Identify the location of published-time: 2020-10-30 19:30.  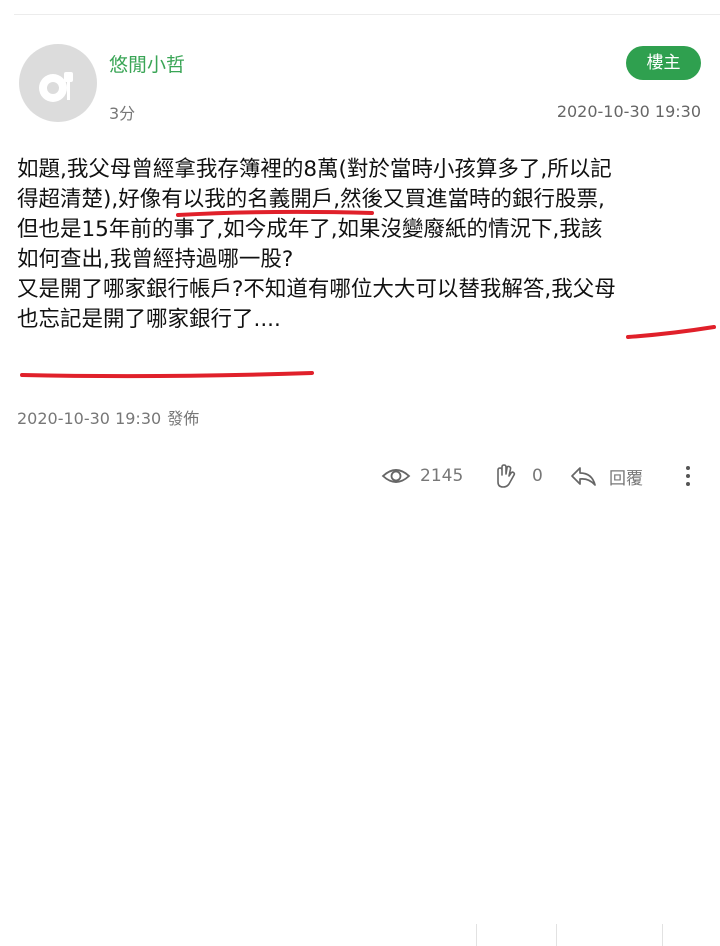
(89, 418).